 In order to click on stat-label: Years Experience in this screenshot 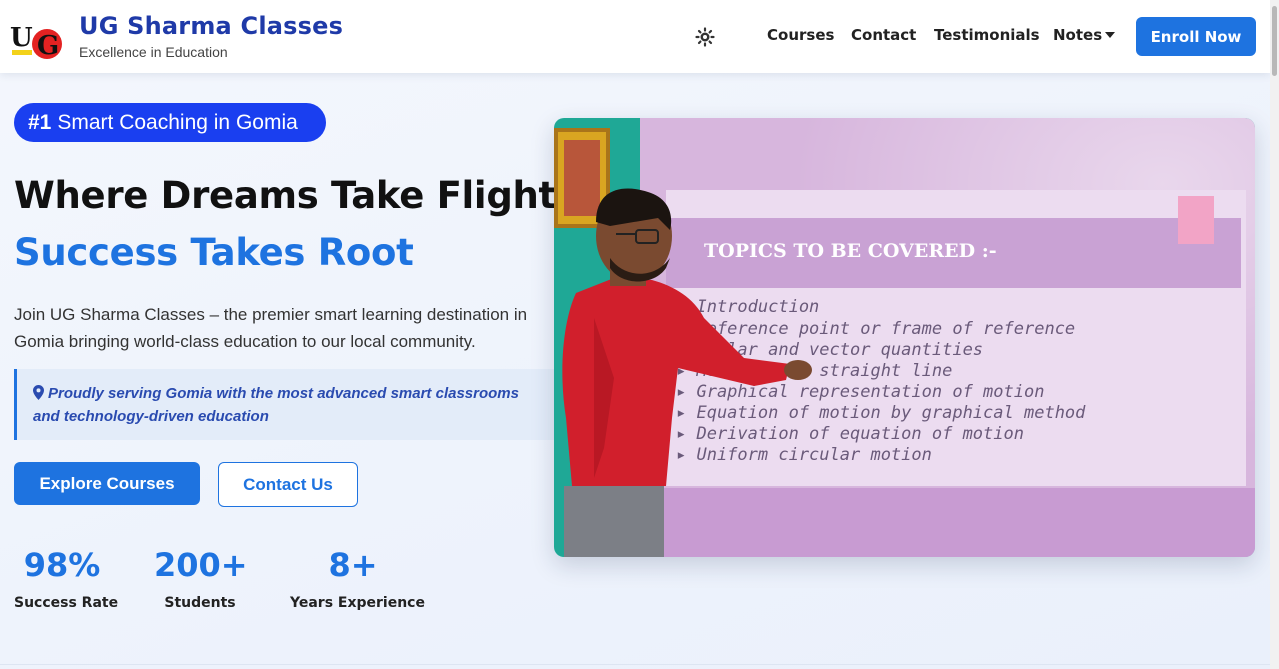, I will do `click(357, 603)`.